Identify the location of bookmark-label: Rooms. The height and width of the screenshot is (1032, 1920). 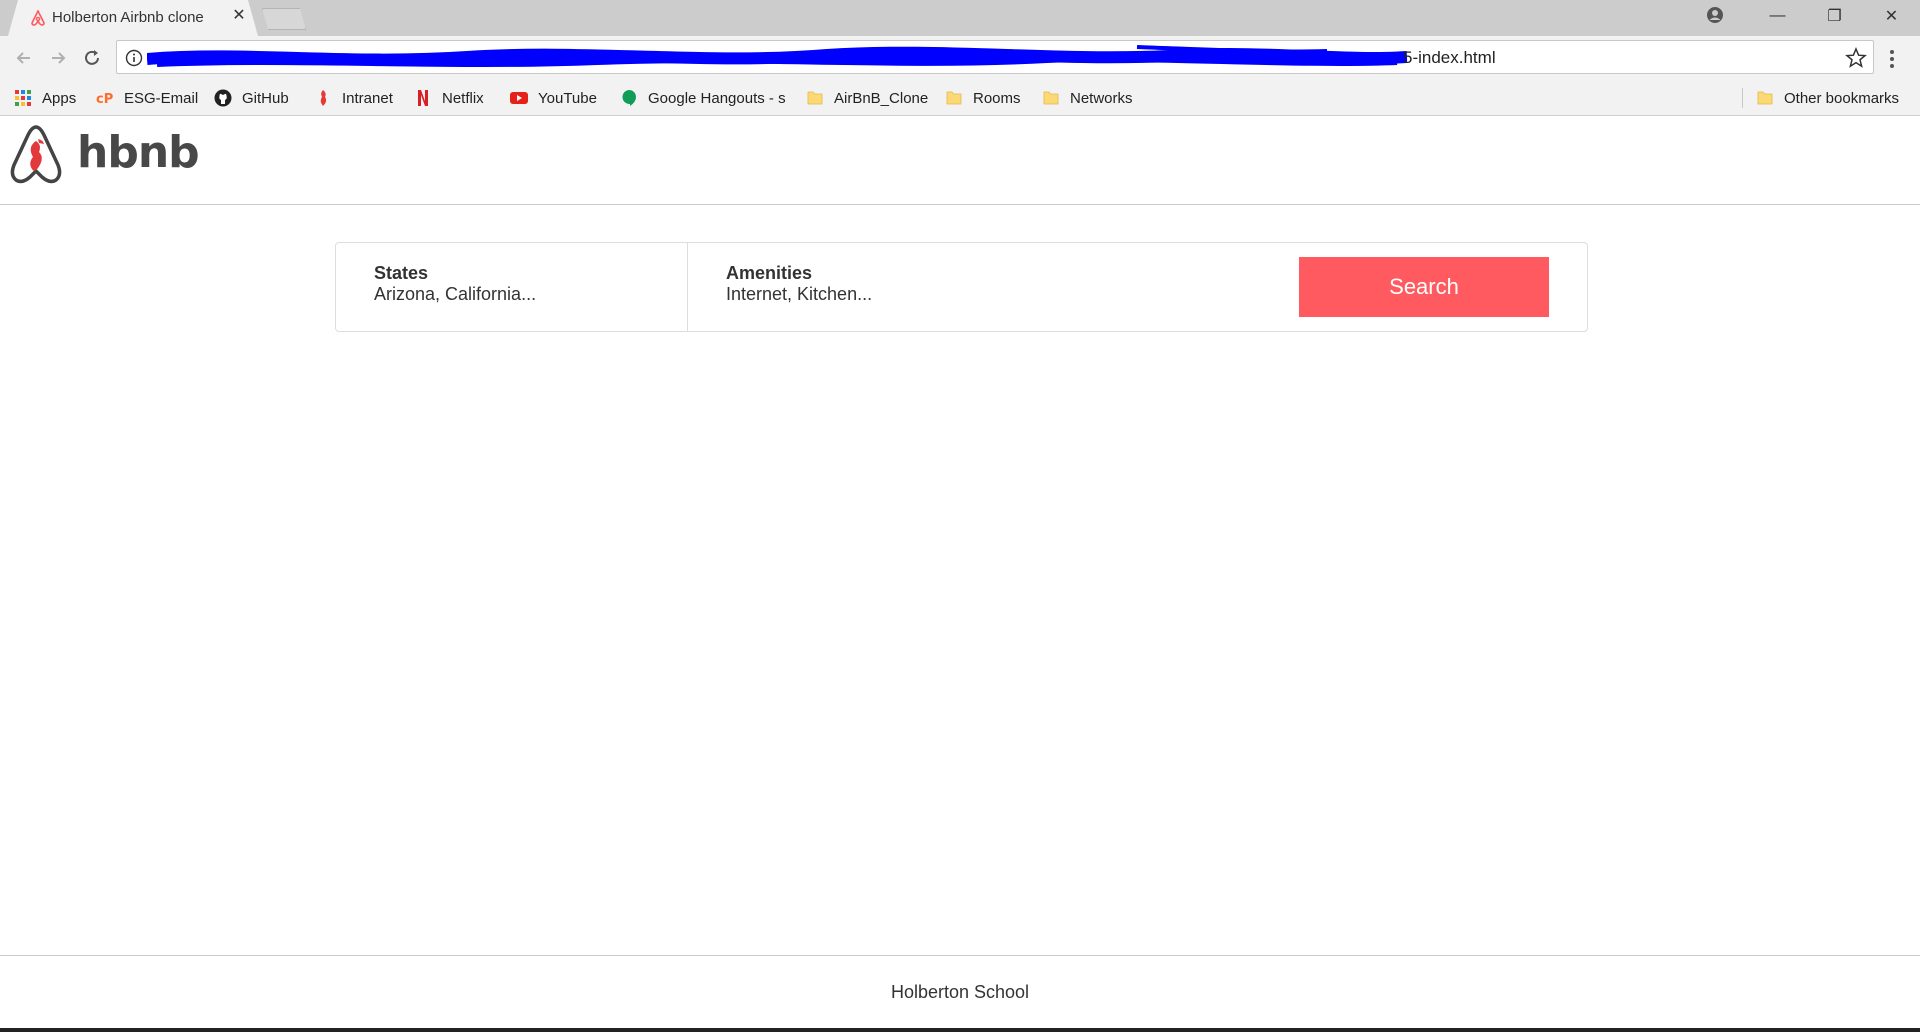
(997, 98).